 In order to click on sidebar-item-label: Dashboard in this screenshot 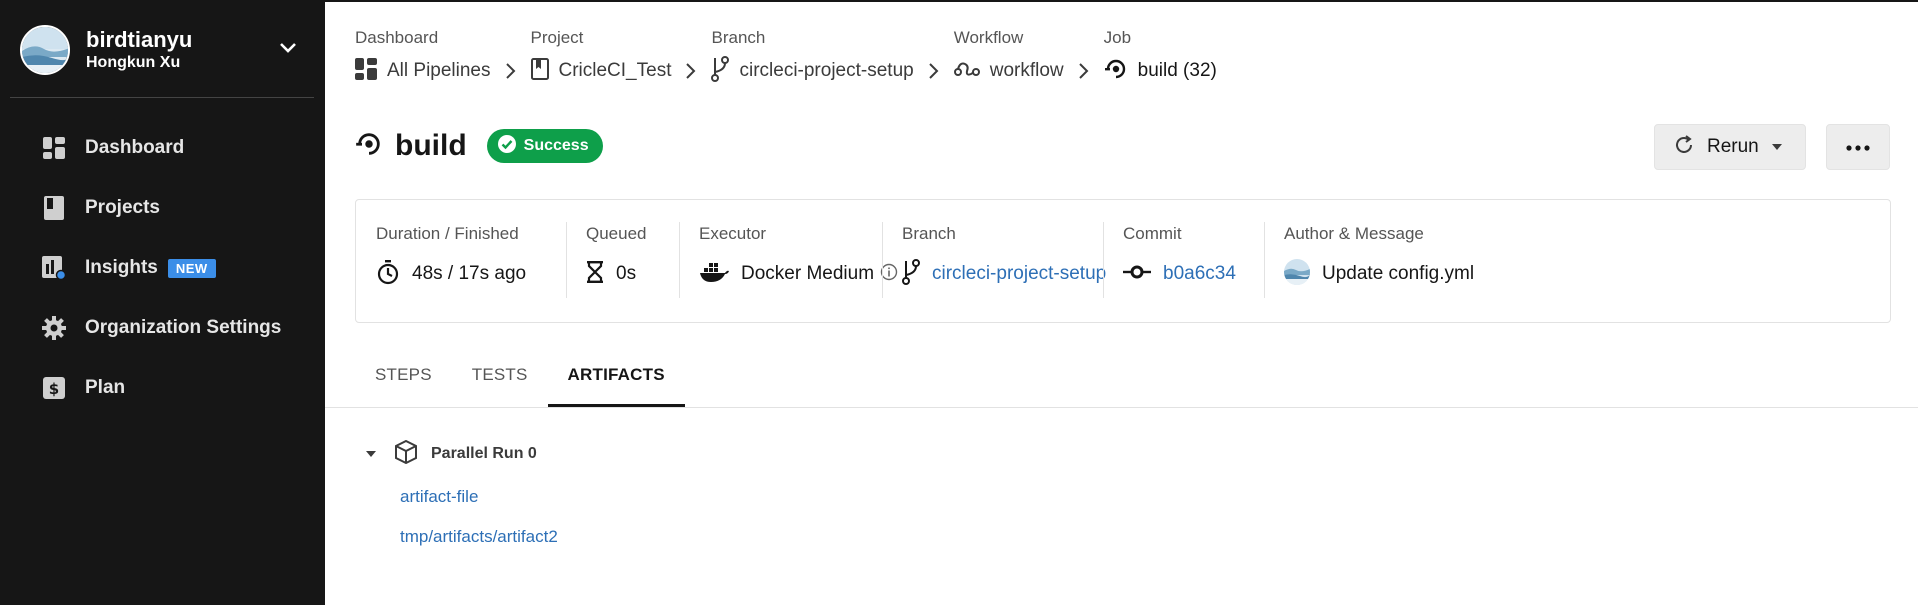, I will do `click(135, 147)`.